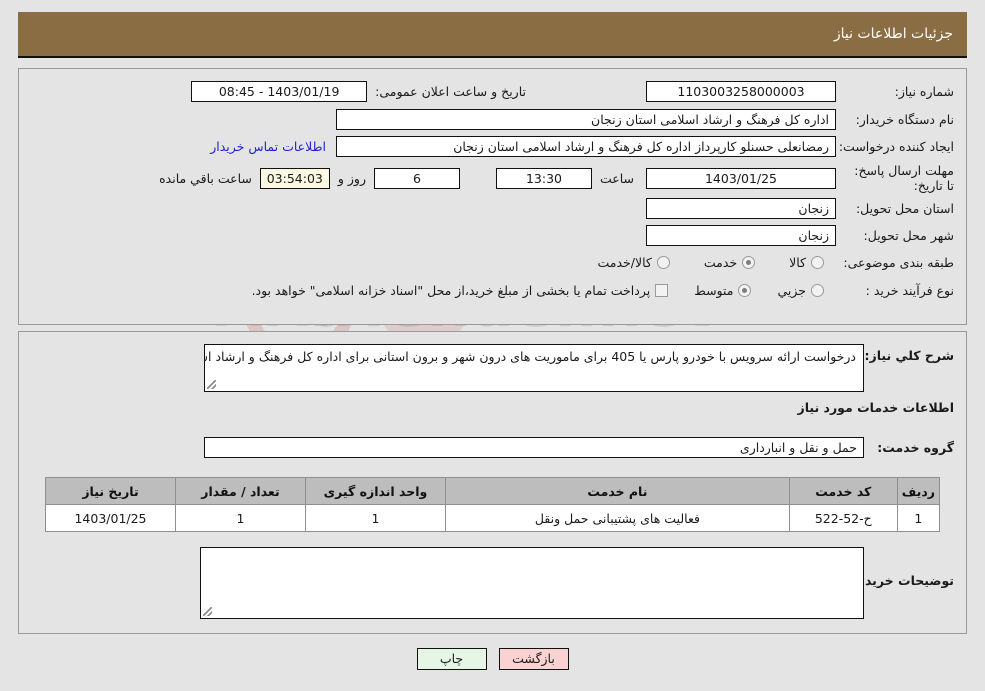 The image size is (985, 691). Describe the element at coordinates (904, 178) in the screenshot. I see `deadline-label: مهلت ارسال پاسخ: تا تاریخ:` at that location.